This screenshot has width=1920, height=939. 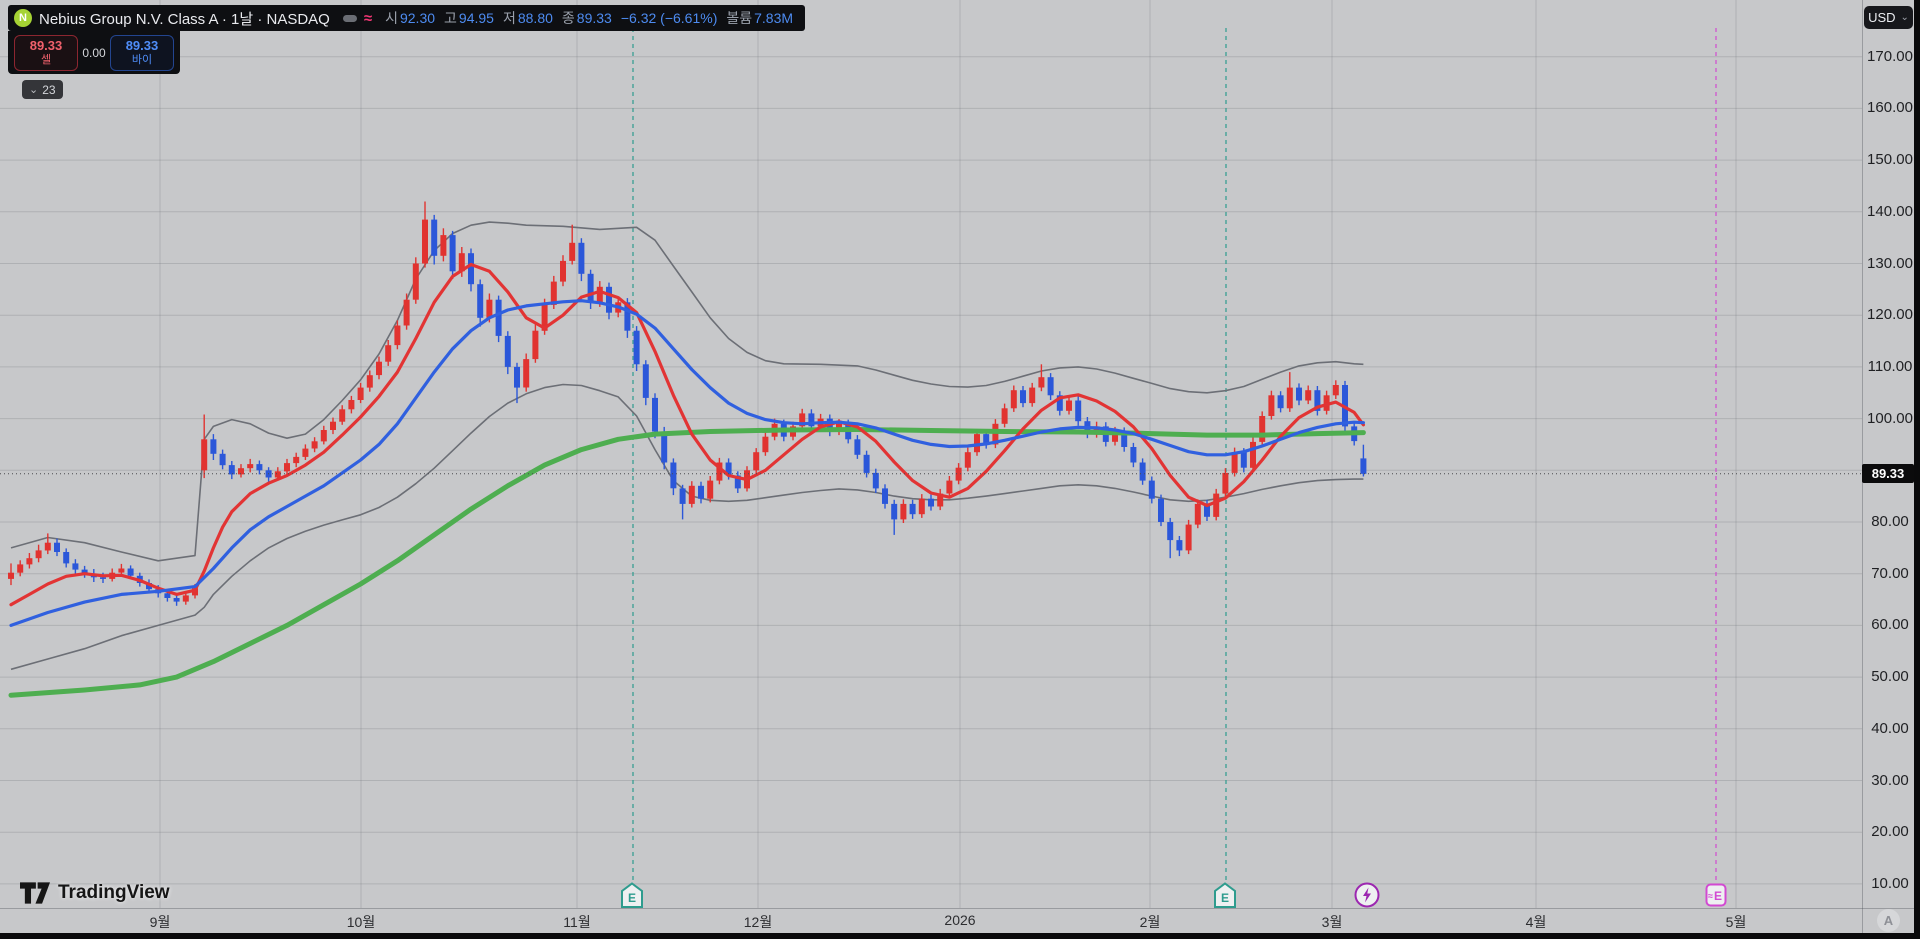 What do you see at coordinates (450, 18) in the screenshot?
I see `high-label: 고` at bounding box center [450, 18].